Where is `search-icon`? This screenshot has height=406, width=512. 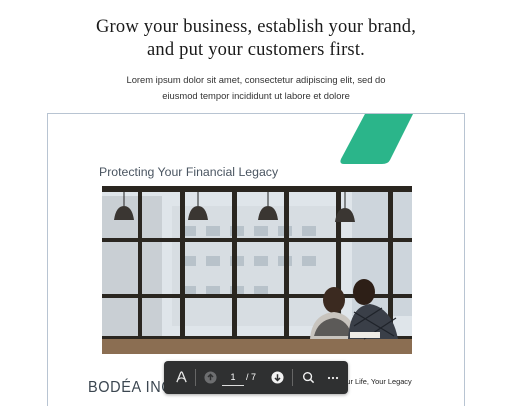
search-icon is located at coordinates (308, 377).